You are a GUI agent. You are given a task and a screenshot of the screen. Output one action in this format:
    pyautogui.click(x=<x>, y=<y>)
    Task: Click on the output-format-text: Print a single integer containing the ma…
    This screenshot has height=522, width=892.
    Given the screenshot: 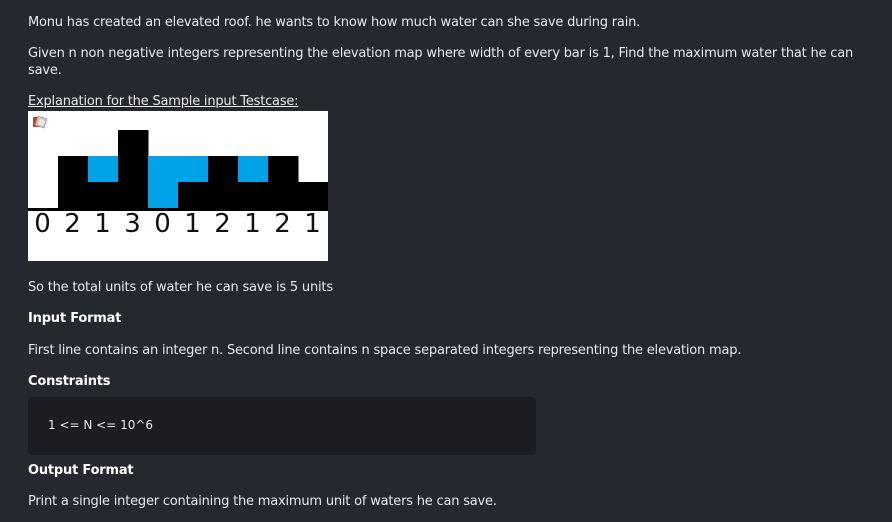 What is the action you would take?
    pyautogui.click(x=262, y=501)
    